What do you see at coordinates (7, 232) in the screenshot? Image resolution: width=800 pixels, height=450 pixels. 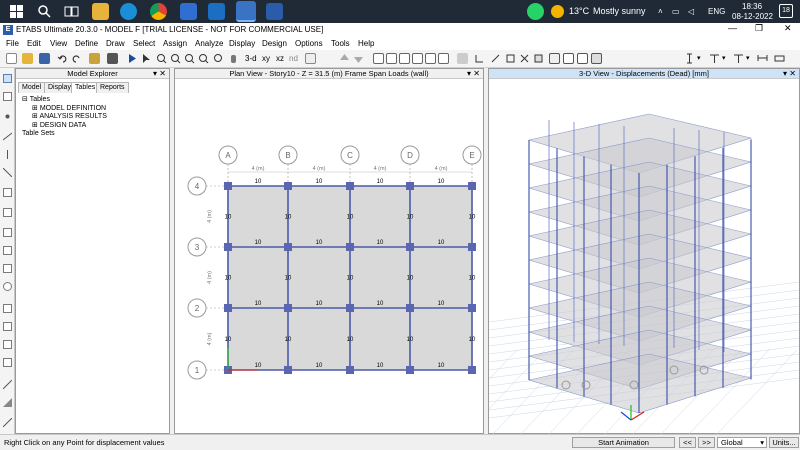 I see `draw-wall-icon` at bounding box center [7, 232].